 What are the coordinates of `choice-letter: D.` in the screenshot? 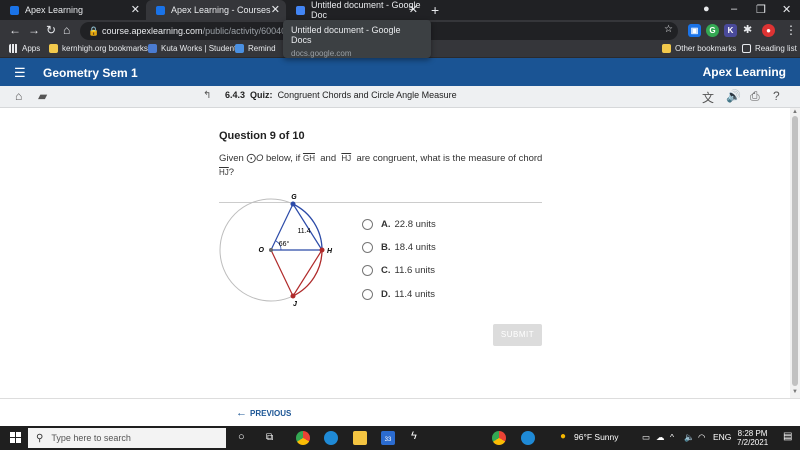 It's located at (386, 294).